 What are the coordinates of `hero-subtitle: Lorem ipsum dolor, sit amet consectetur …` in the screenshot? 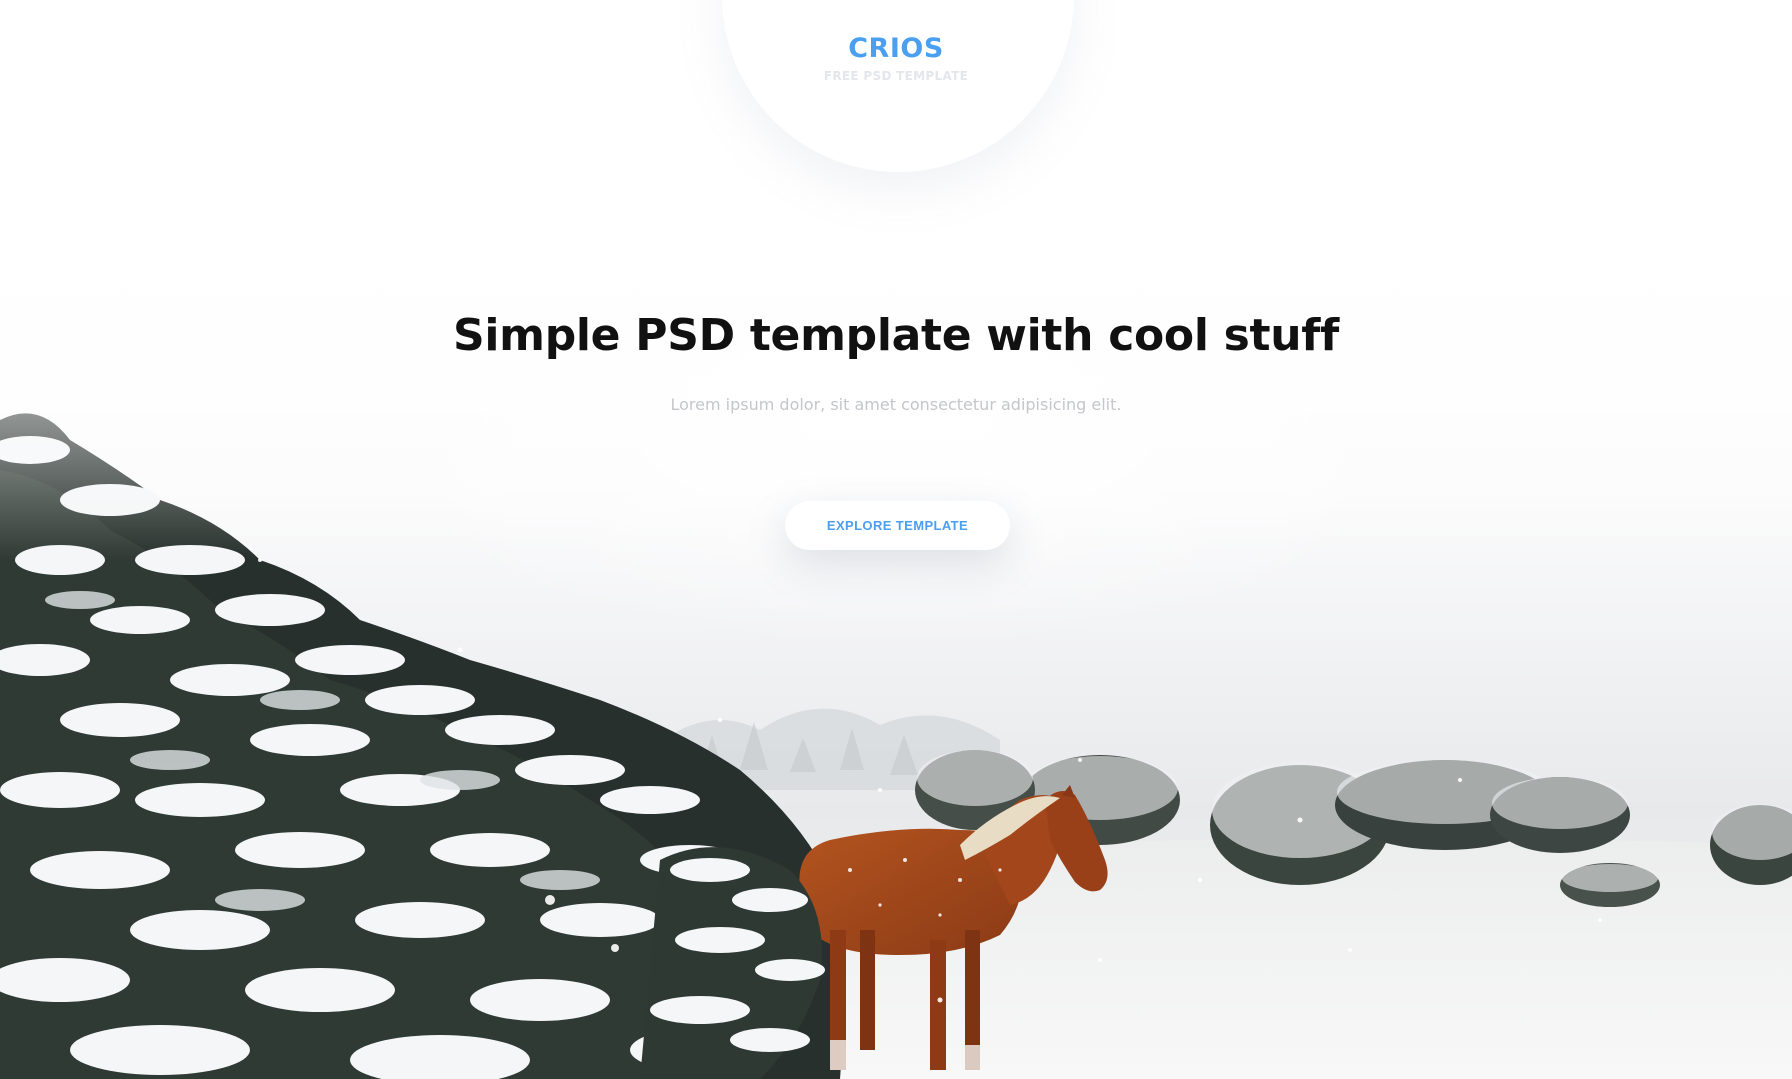 It's located at (896, 404).